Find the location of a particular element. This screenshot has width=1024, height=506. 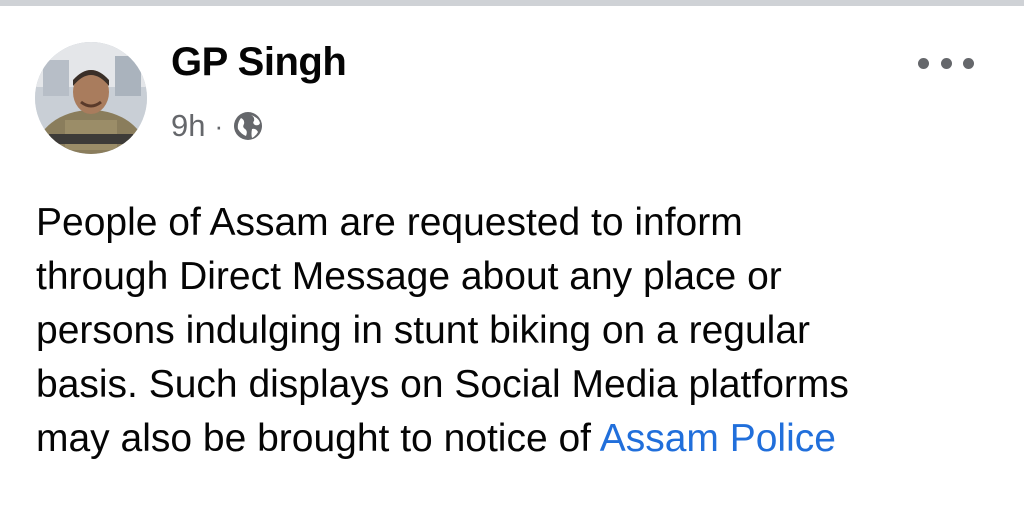

more-options-icon is located at coordinates (946, 63).